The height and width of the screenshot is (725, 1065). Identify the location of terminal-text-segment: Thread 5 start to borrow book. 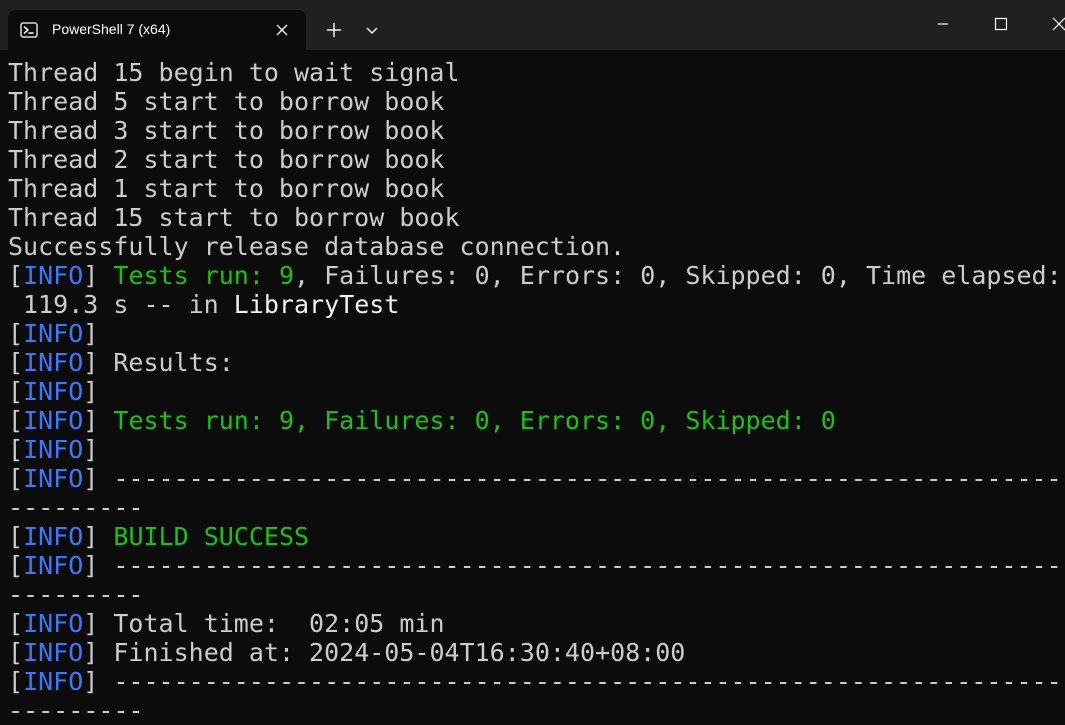
(226, 101).